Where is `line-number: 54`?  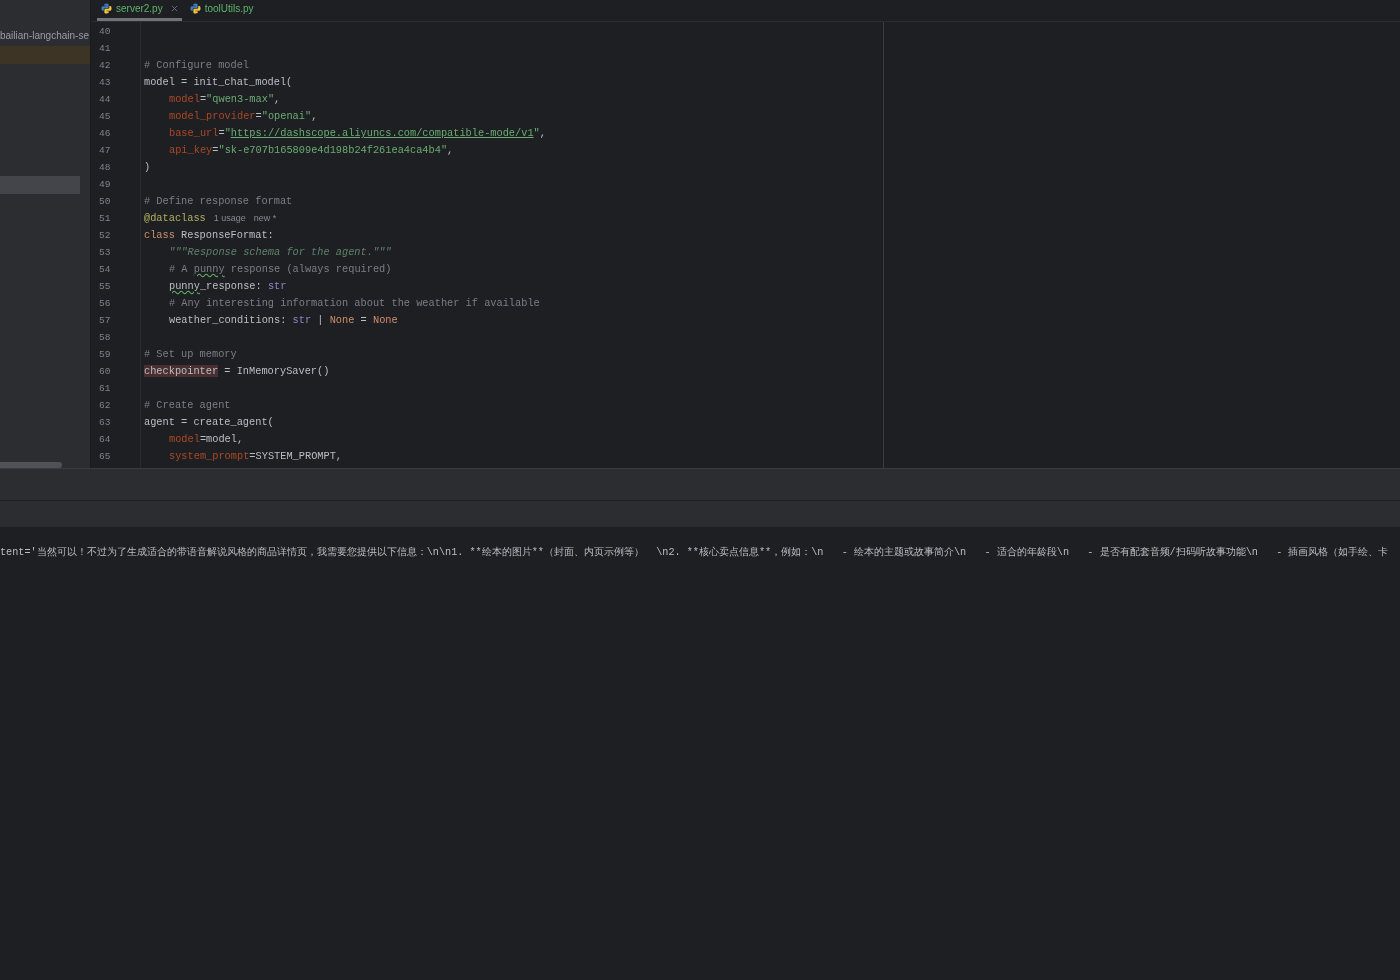 line-number: 54 is located at coordinates (105, 269).